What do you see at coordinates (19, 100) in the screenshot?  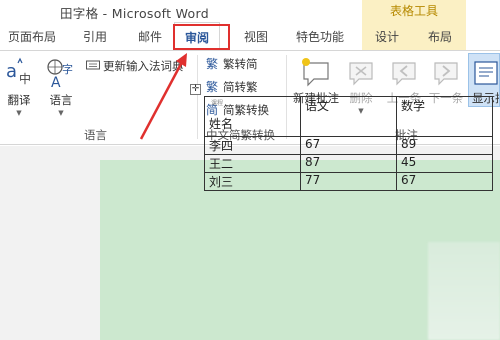 I see `translate-label: 翻译` at bounding box center [19, 100].